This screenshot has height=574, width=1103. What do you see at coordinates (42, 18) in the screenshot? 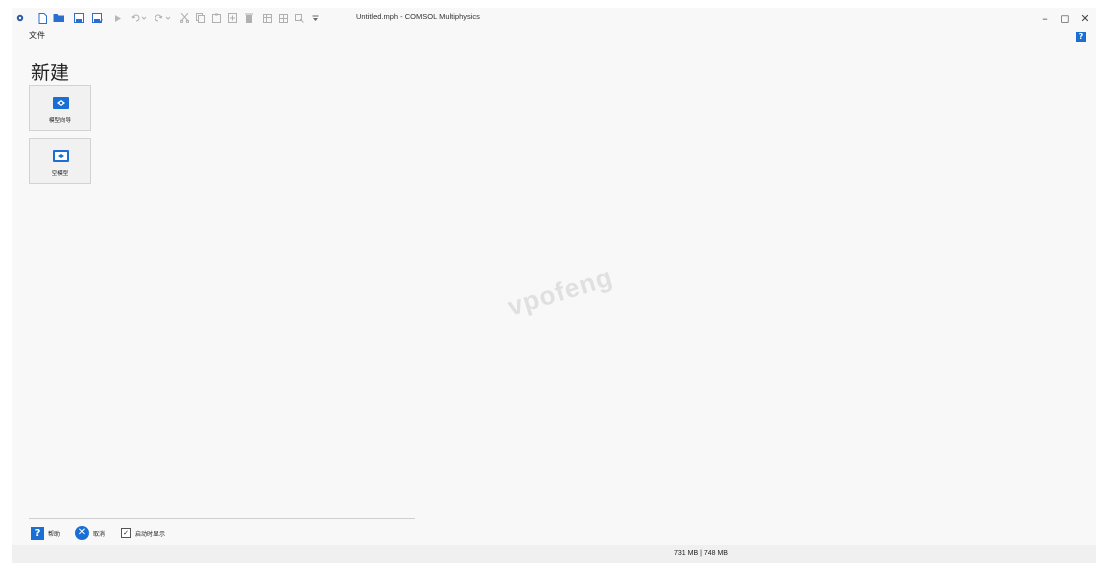
I see `new-file-icon` at bounding box center [42, 18].